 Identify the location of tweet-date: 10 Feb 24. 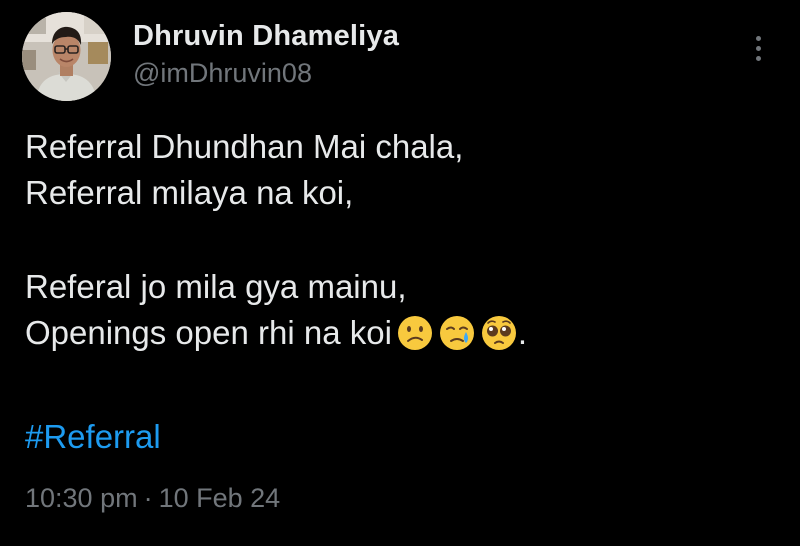
(219, 498).